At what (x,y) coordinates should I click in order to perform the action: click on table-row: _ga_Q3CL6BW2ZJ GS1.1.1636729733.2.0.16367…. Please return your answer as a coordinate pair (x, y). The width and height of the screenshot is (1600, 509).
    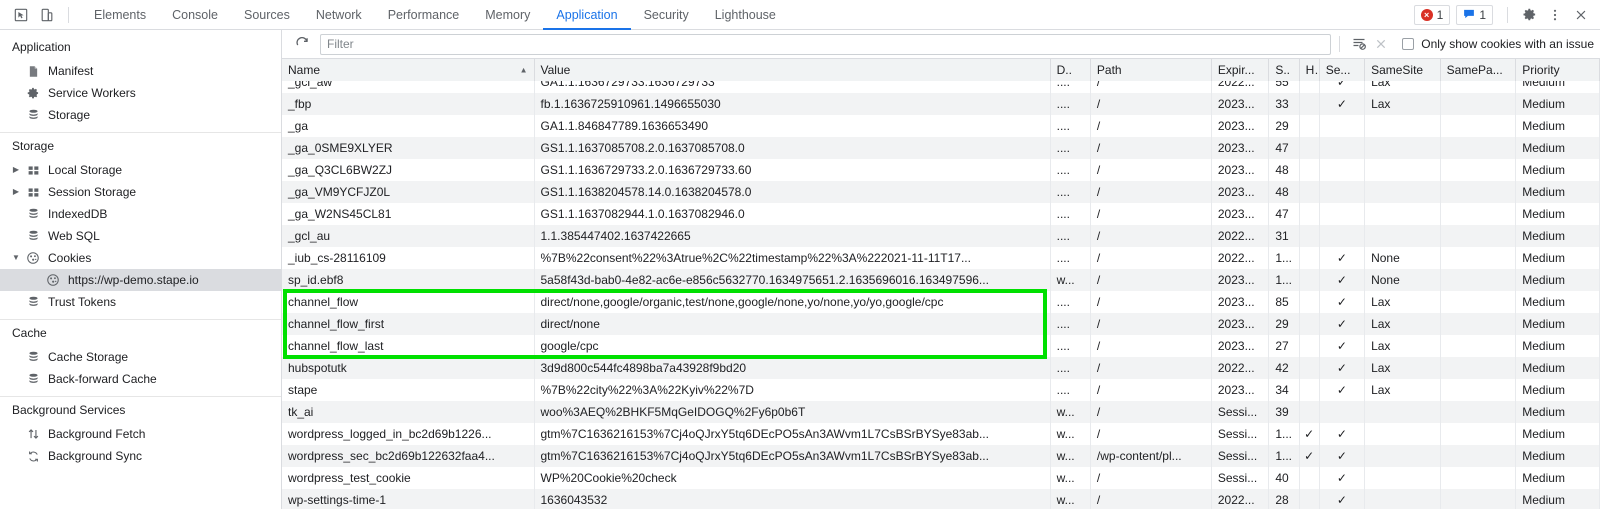
    Looking at the image, I should click on (941, 170).